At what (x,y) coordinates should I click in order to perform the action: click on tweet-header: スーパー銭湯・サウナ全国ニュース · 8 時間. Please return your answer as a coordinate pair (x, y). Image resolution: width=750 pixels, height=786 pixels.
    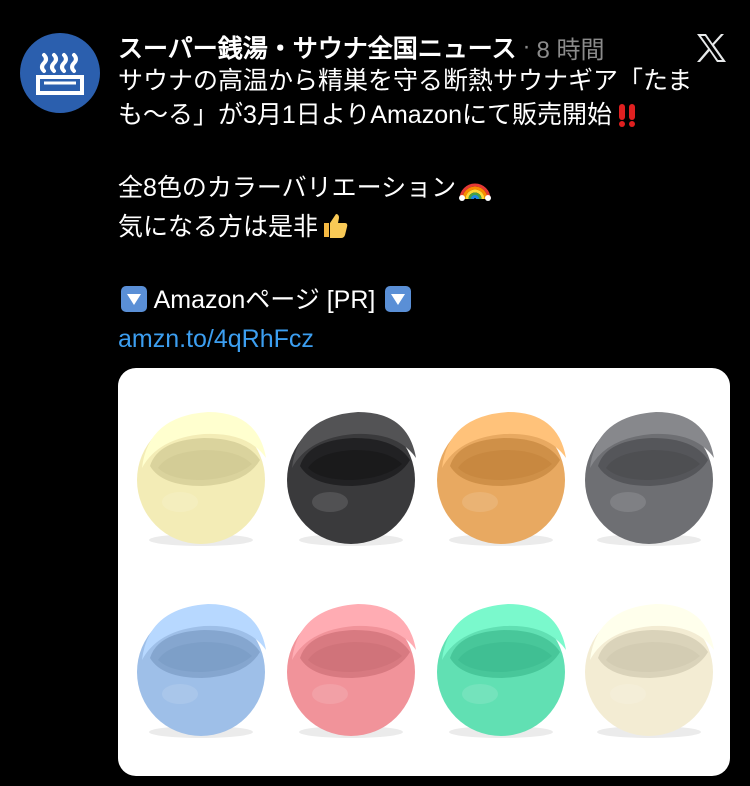
    Looking at the image, I should click on (425, 47).